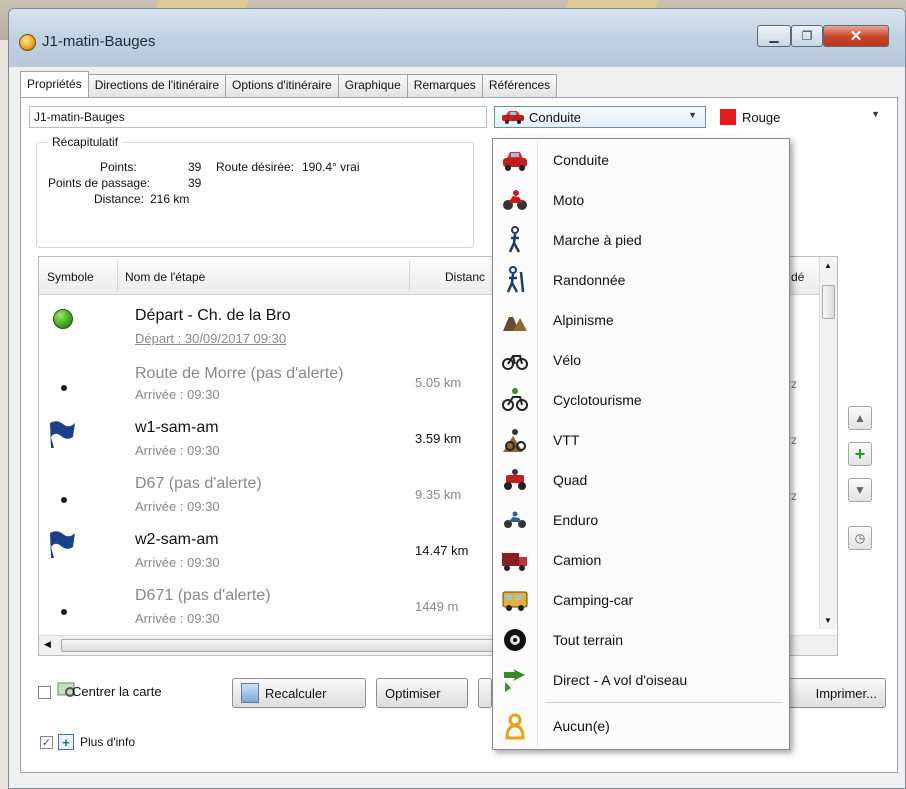 Image resolution: width=906 pixels, height=789 pixels. I want to click on minimize-icon: ▁, so click(774, 36).